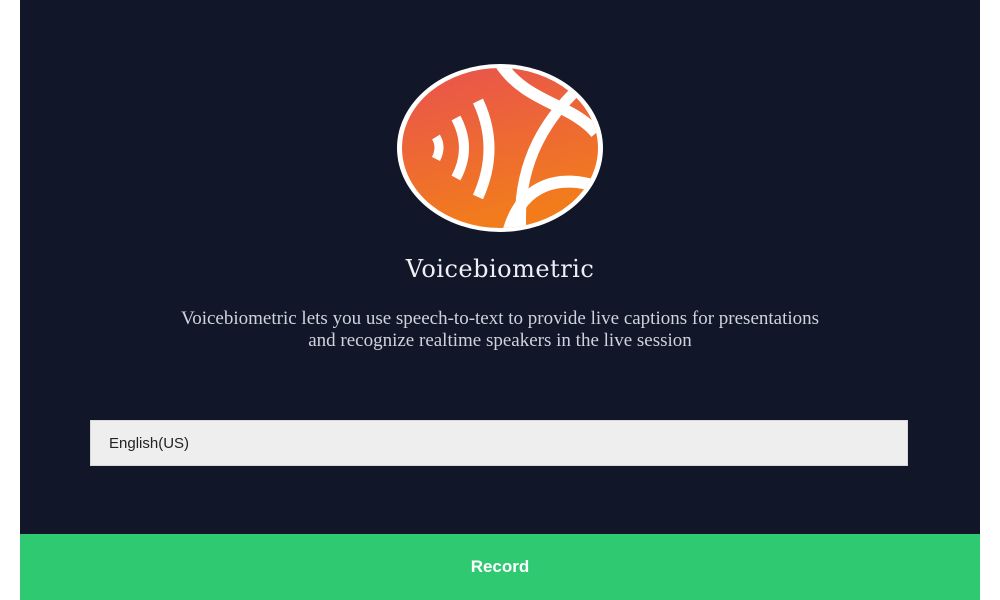 This screenshot has height=600, width=1000. I want to click on record-button: Record, so click(500, 567).